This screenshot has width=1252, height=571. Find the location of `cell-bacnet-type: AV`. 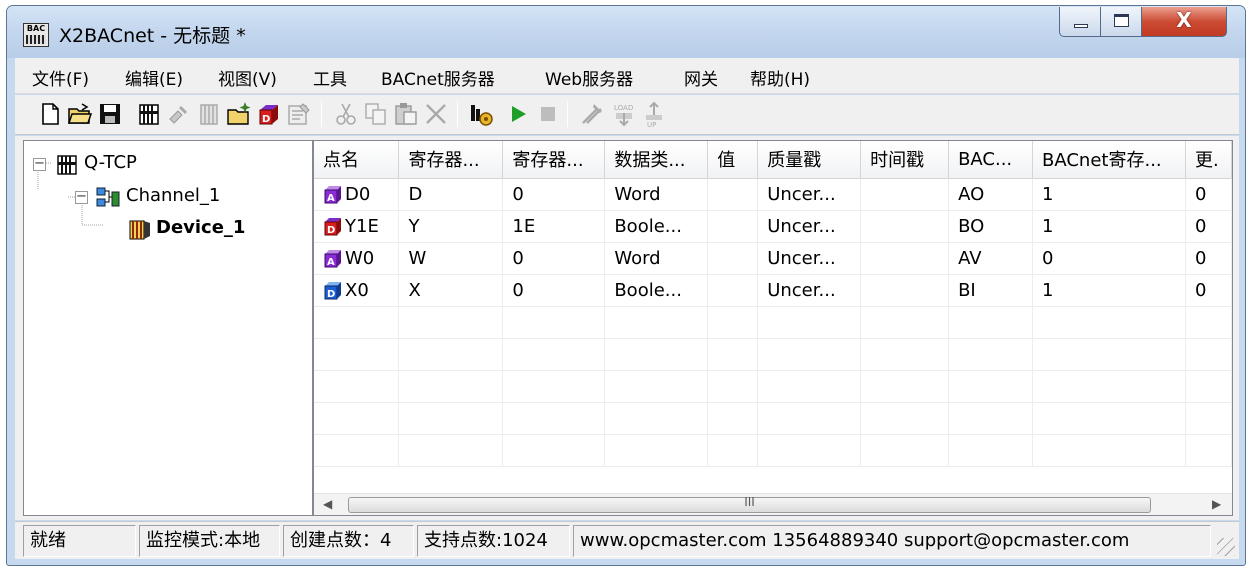

cell-bacnet-type: AV is located at coordinates (991, 258).